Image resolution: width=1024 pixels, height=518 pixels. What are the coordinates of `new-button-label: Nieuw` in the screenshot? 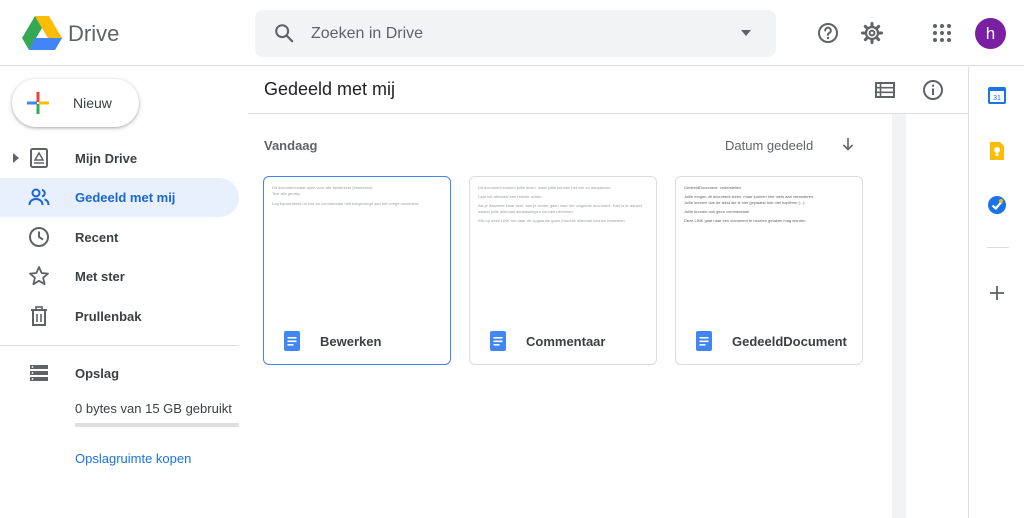 It's located at (92, 103).